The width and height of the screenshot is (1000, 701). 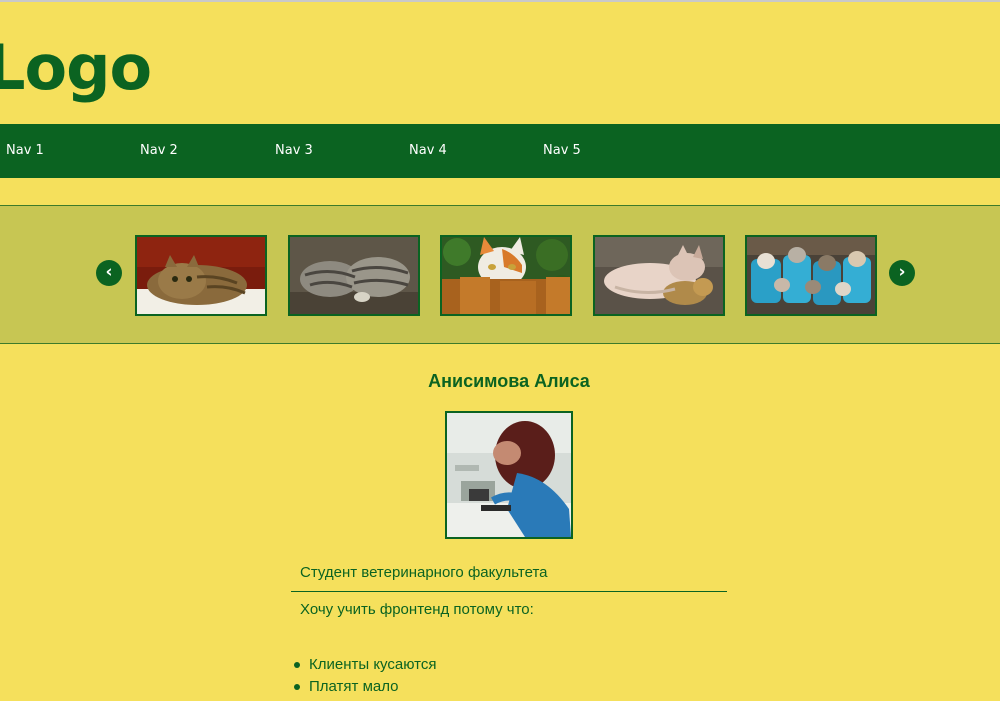 What do you see at coordinates (509, 381) in the screenshot?
I see `profile-name: Анисимова Алиса` at bounding box center [509, 381].